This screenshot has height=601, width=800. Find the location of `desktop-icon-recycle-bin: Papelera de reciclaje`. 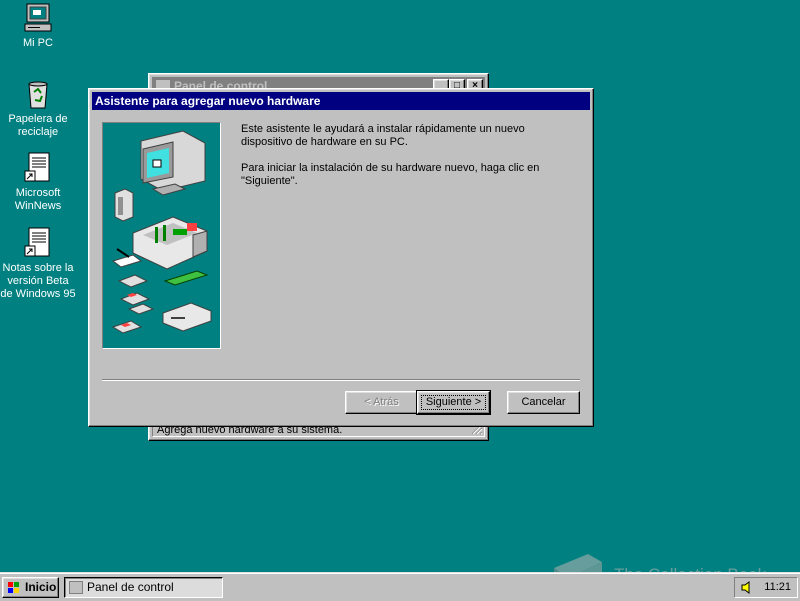

desktop-icon-recycle-bin: Papelera de reciclaje is located at coordinates (38, 108).